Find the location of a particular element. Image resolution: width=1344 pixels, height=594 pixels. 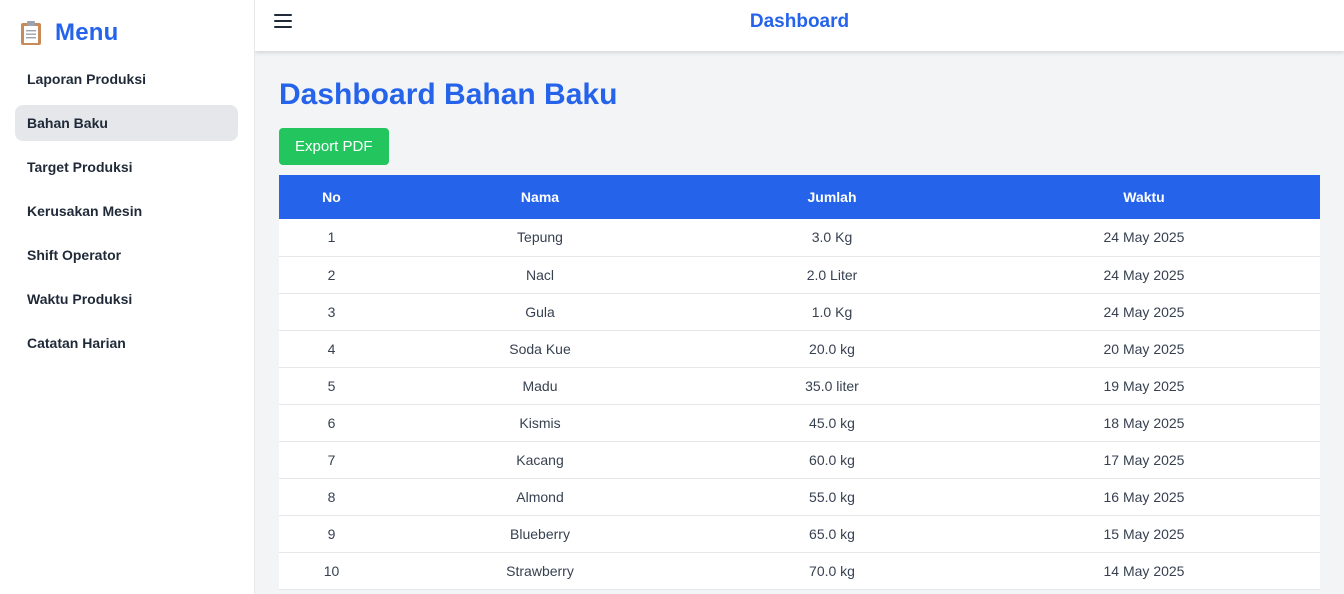

cell-jumlah: 35.0 liter is located at coordinates (832, 385).